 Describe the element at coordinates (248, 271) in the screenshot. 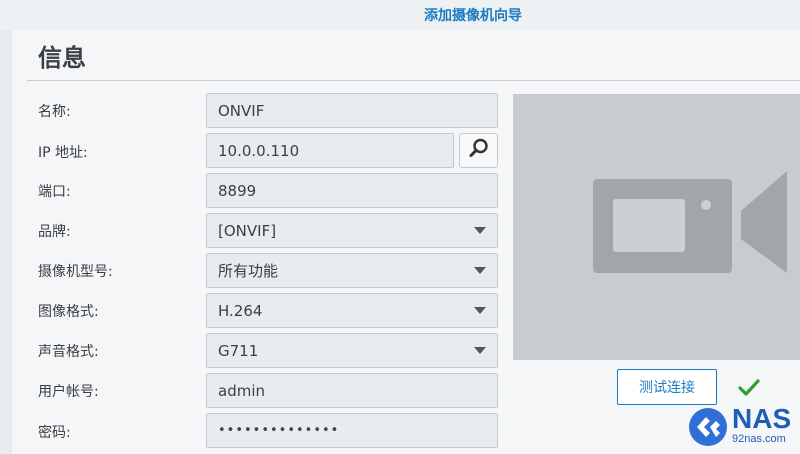

I see `camera-model-value: 所有功能` at that location.